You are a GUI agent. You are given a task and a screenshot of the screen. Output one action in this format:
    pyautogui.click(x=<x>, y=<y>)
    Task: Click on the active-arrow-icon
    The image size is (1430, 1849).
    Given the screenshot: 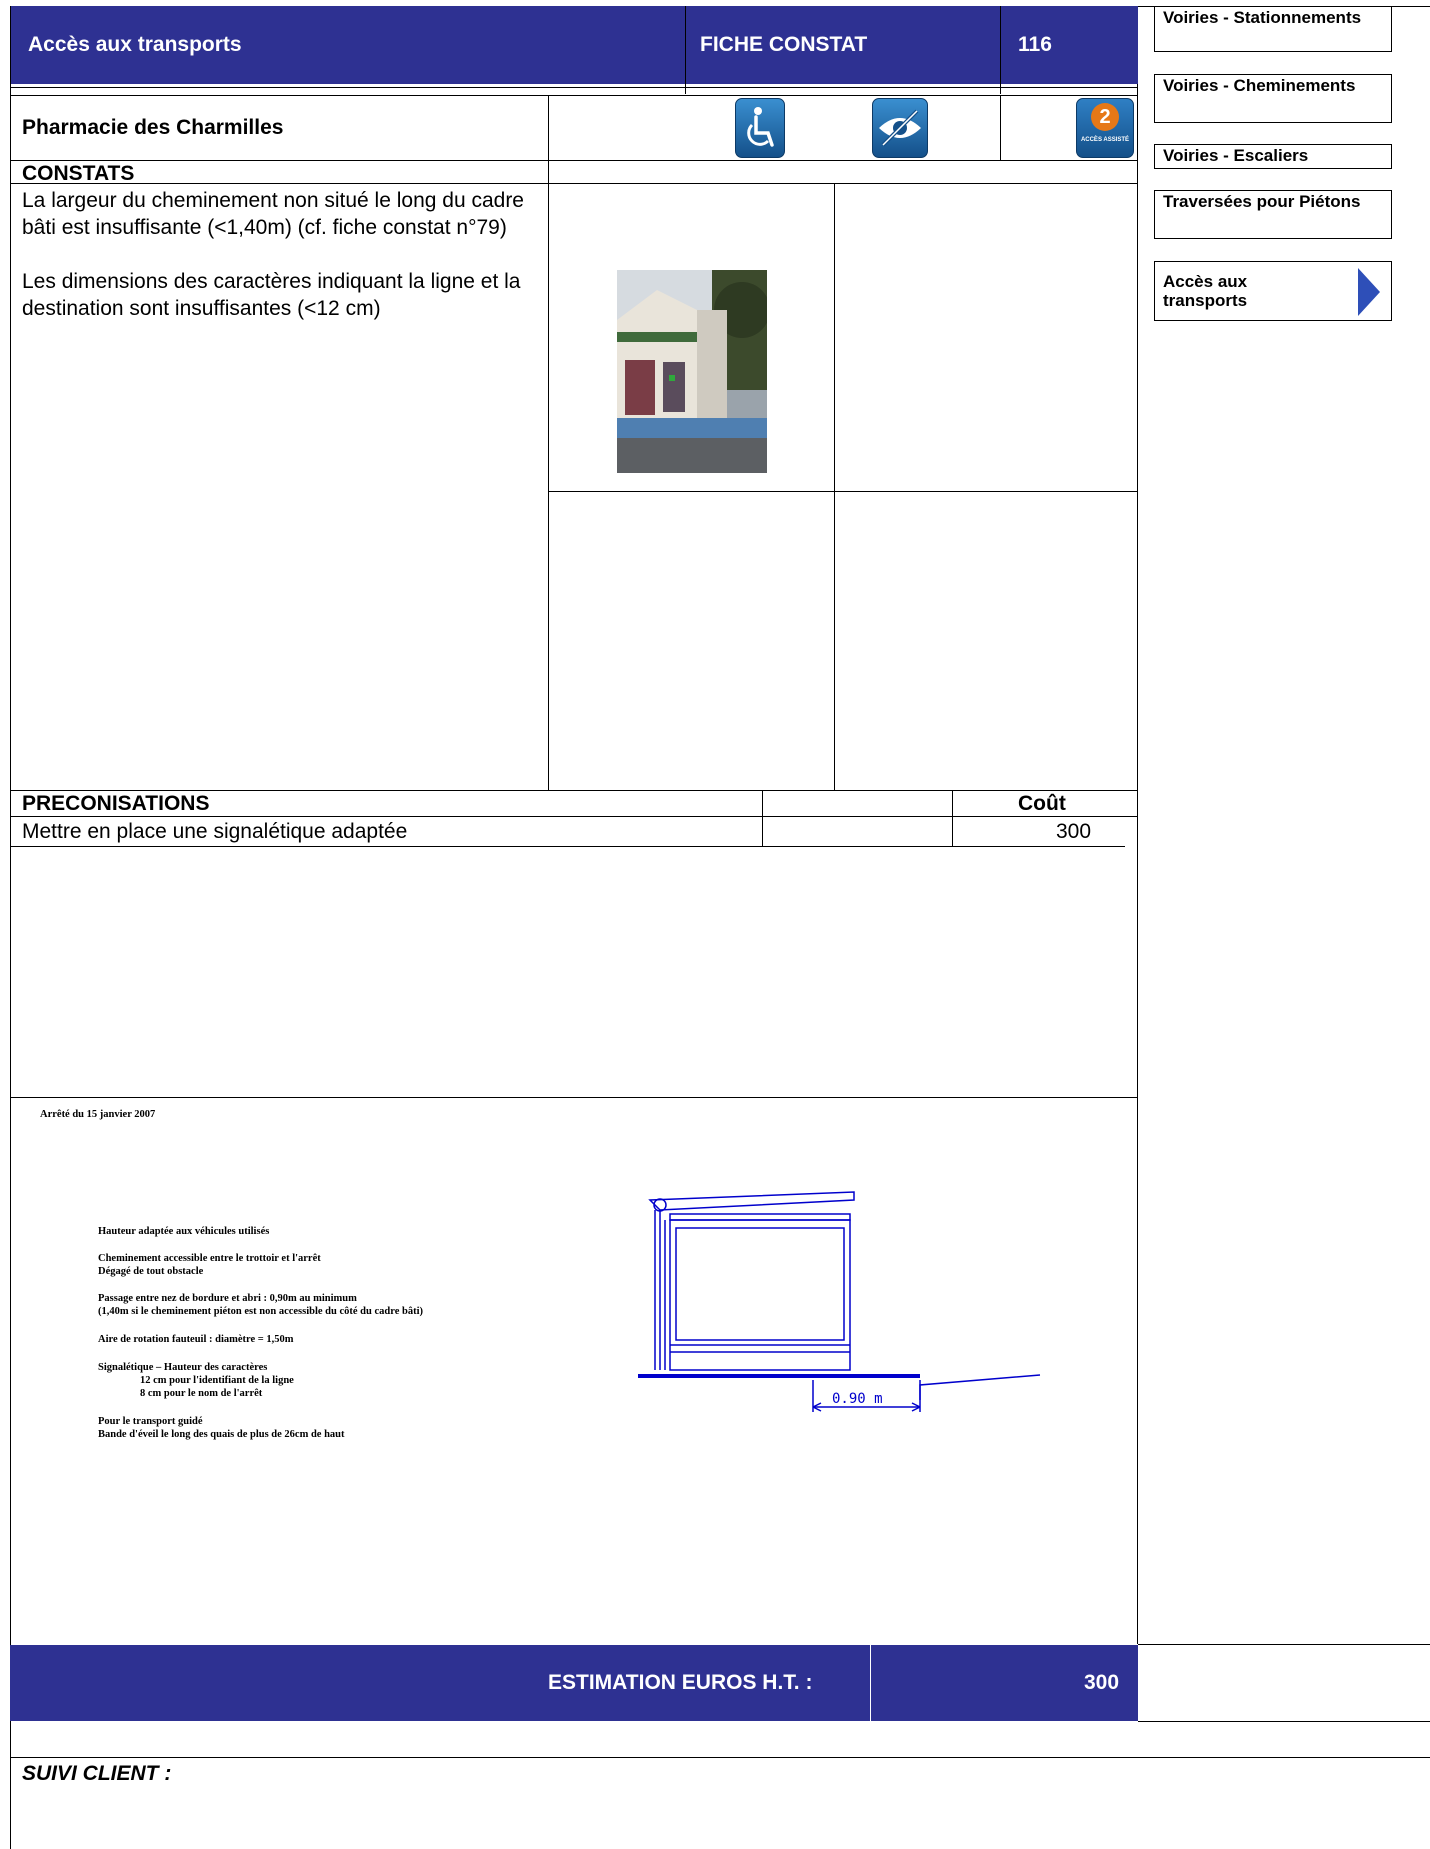 What is the action you would take?
    pyautogui.click(x=1369, y=292)
    